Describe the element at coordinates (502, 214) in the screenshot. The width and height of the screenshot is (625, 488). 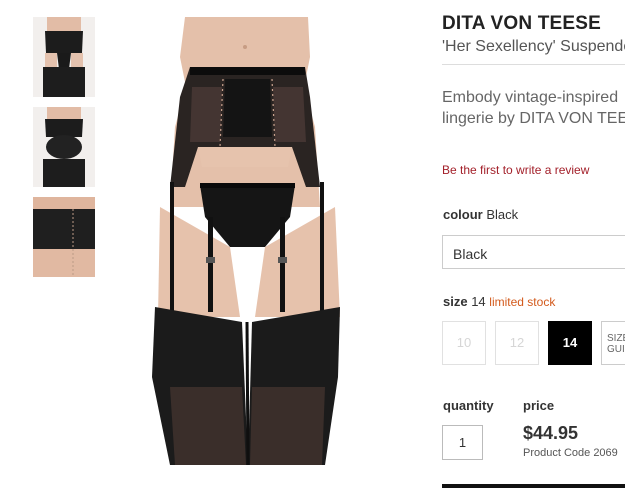
I see `colour-value: Black` at that location.